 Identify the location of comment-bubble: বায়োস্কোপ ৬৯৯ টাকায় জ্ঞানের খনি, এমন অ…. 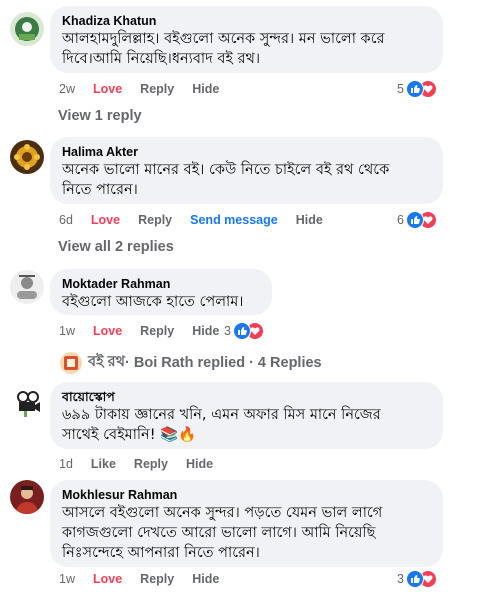
(246, 415).